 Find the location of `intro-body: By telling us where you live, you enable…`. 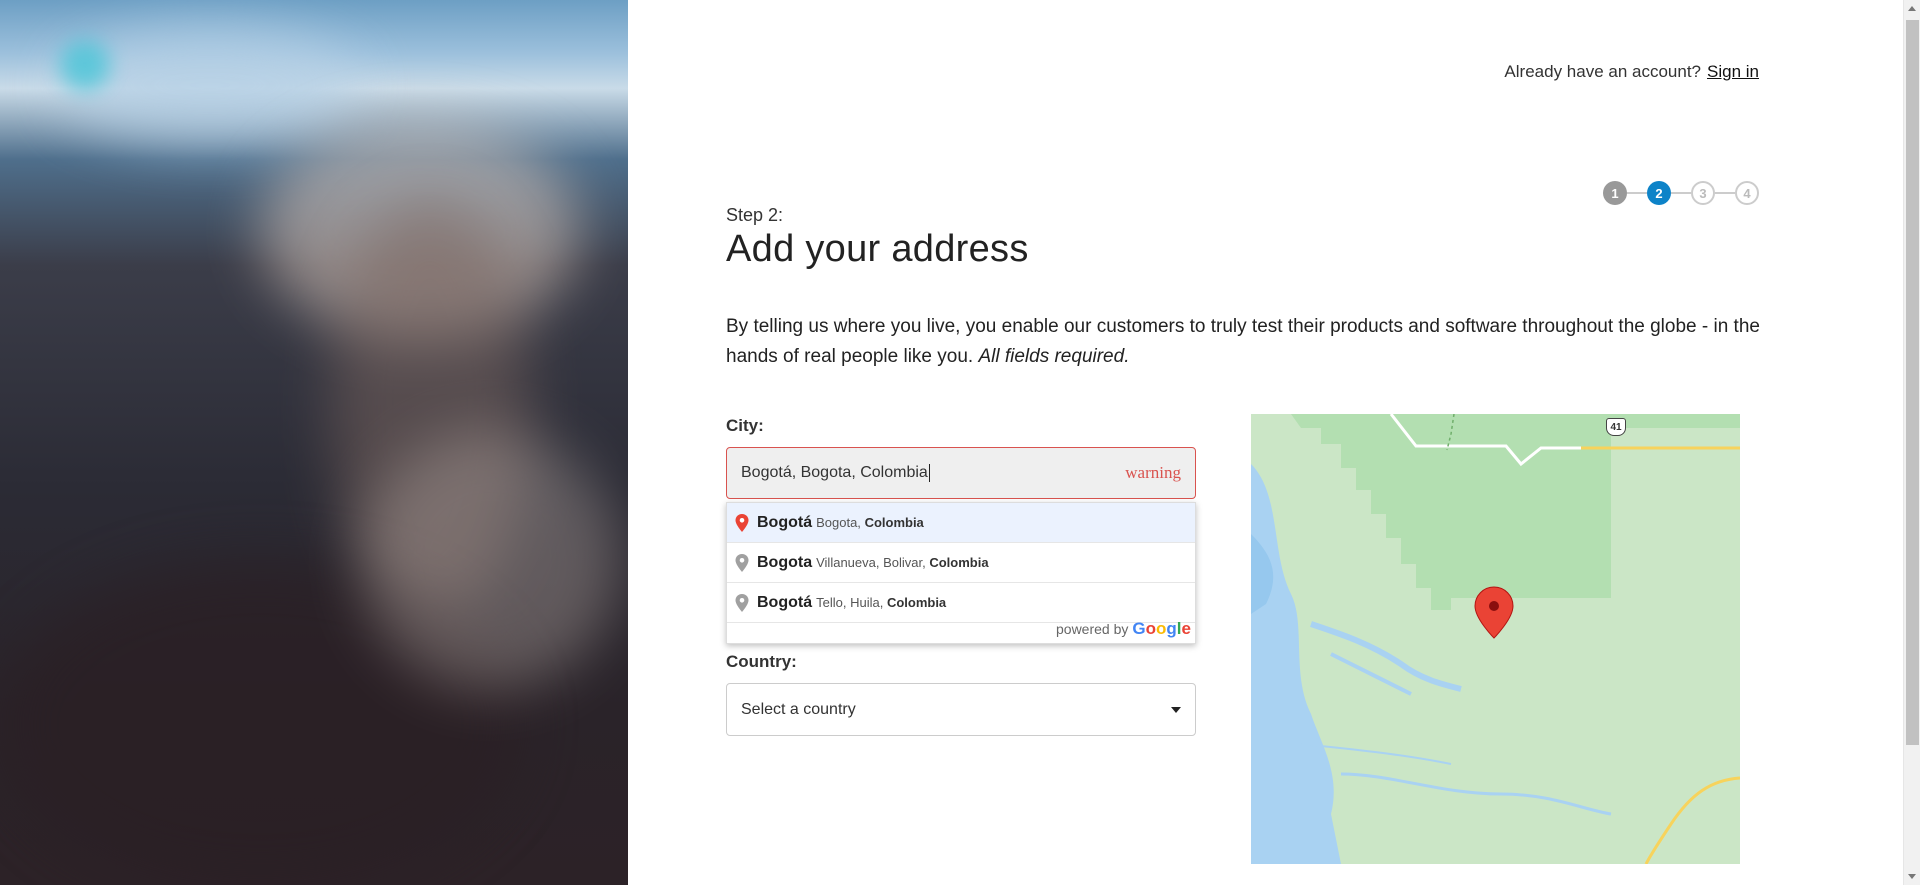

intro-body: By telling us where you live, you enable… is located at coordinates (1243, 341).